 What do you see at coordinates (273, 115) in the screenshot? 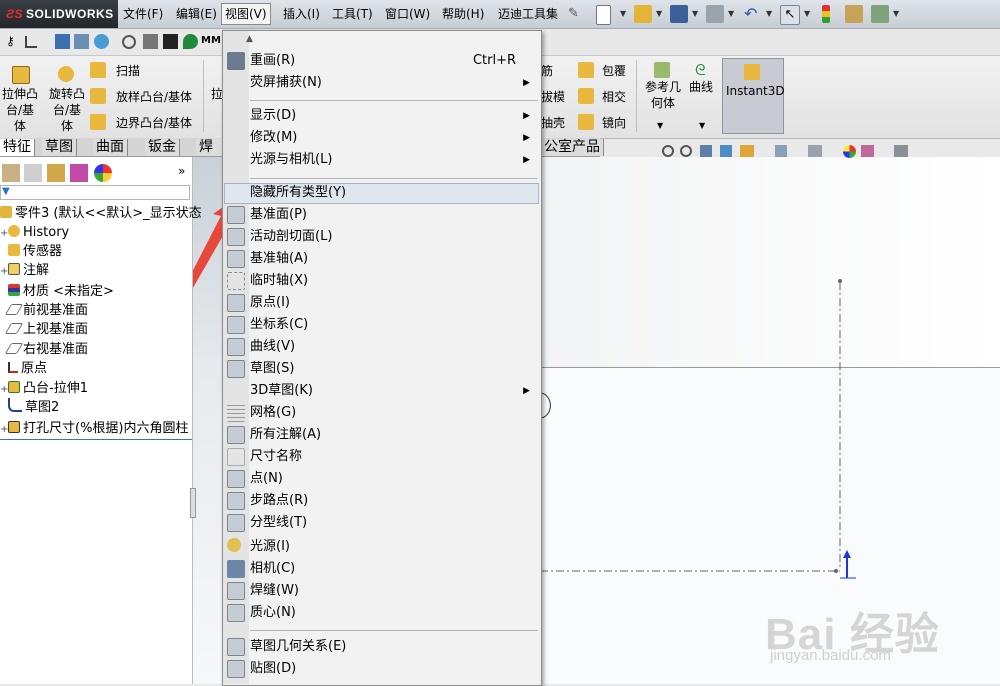
I see `menu-item-label: 显示(D)` at bounding box center [273, 115].